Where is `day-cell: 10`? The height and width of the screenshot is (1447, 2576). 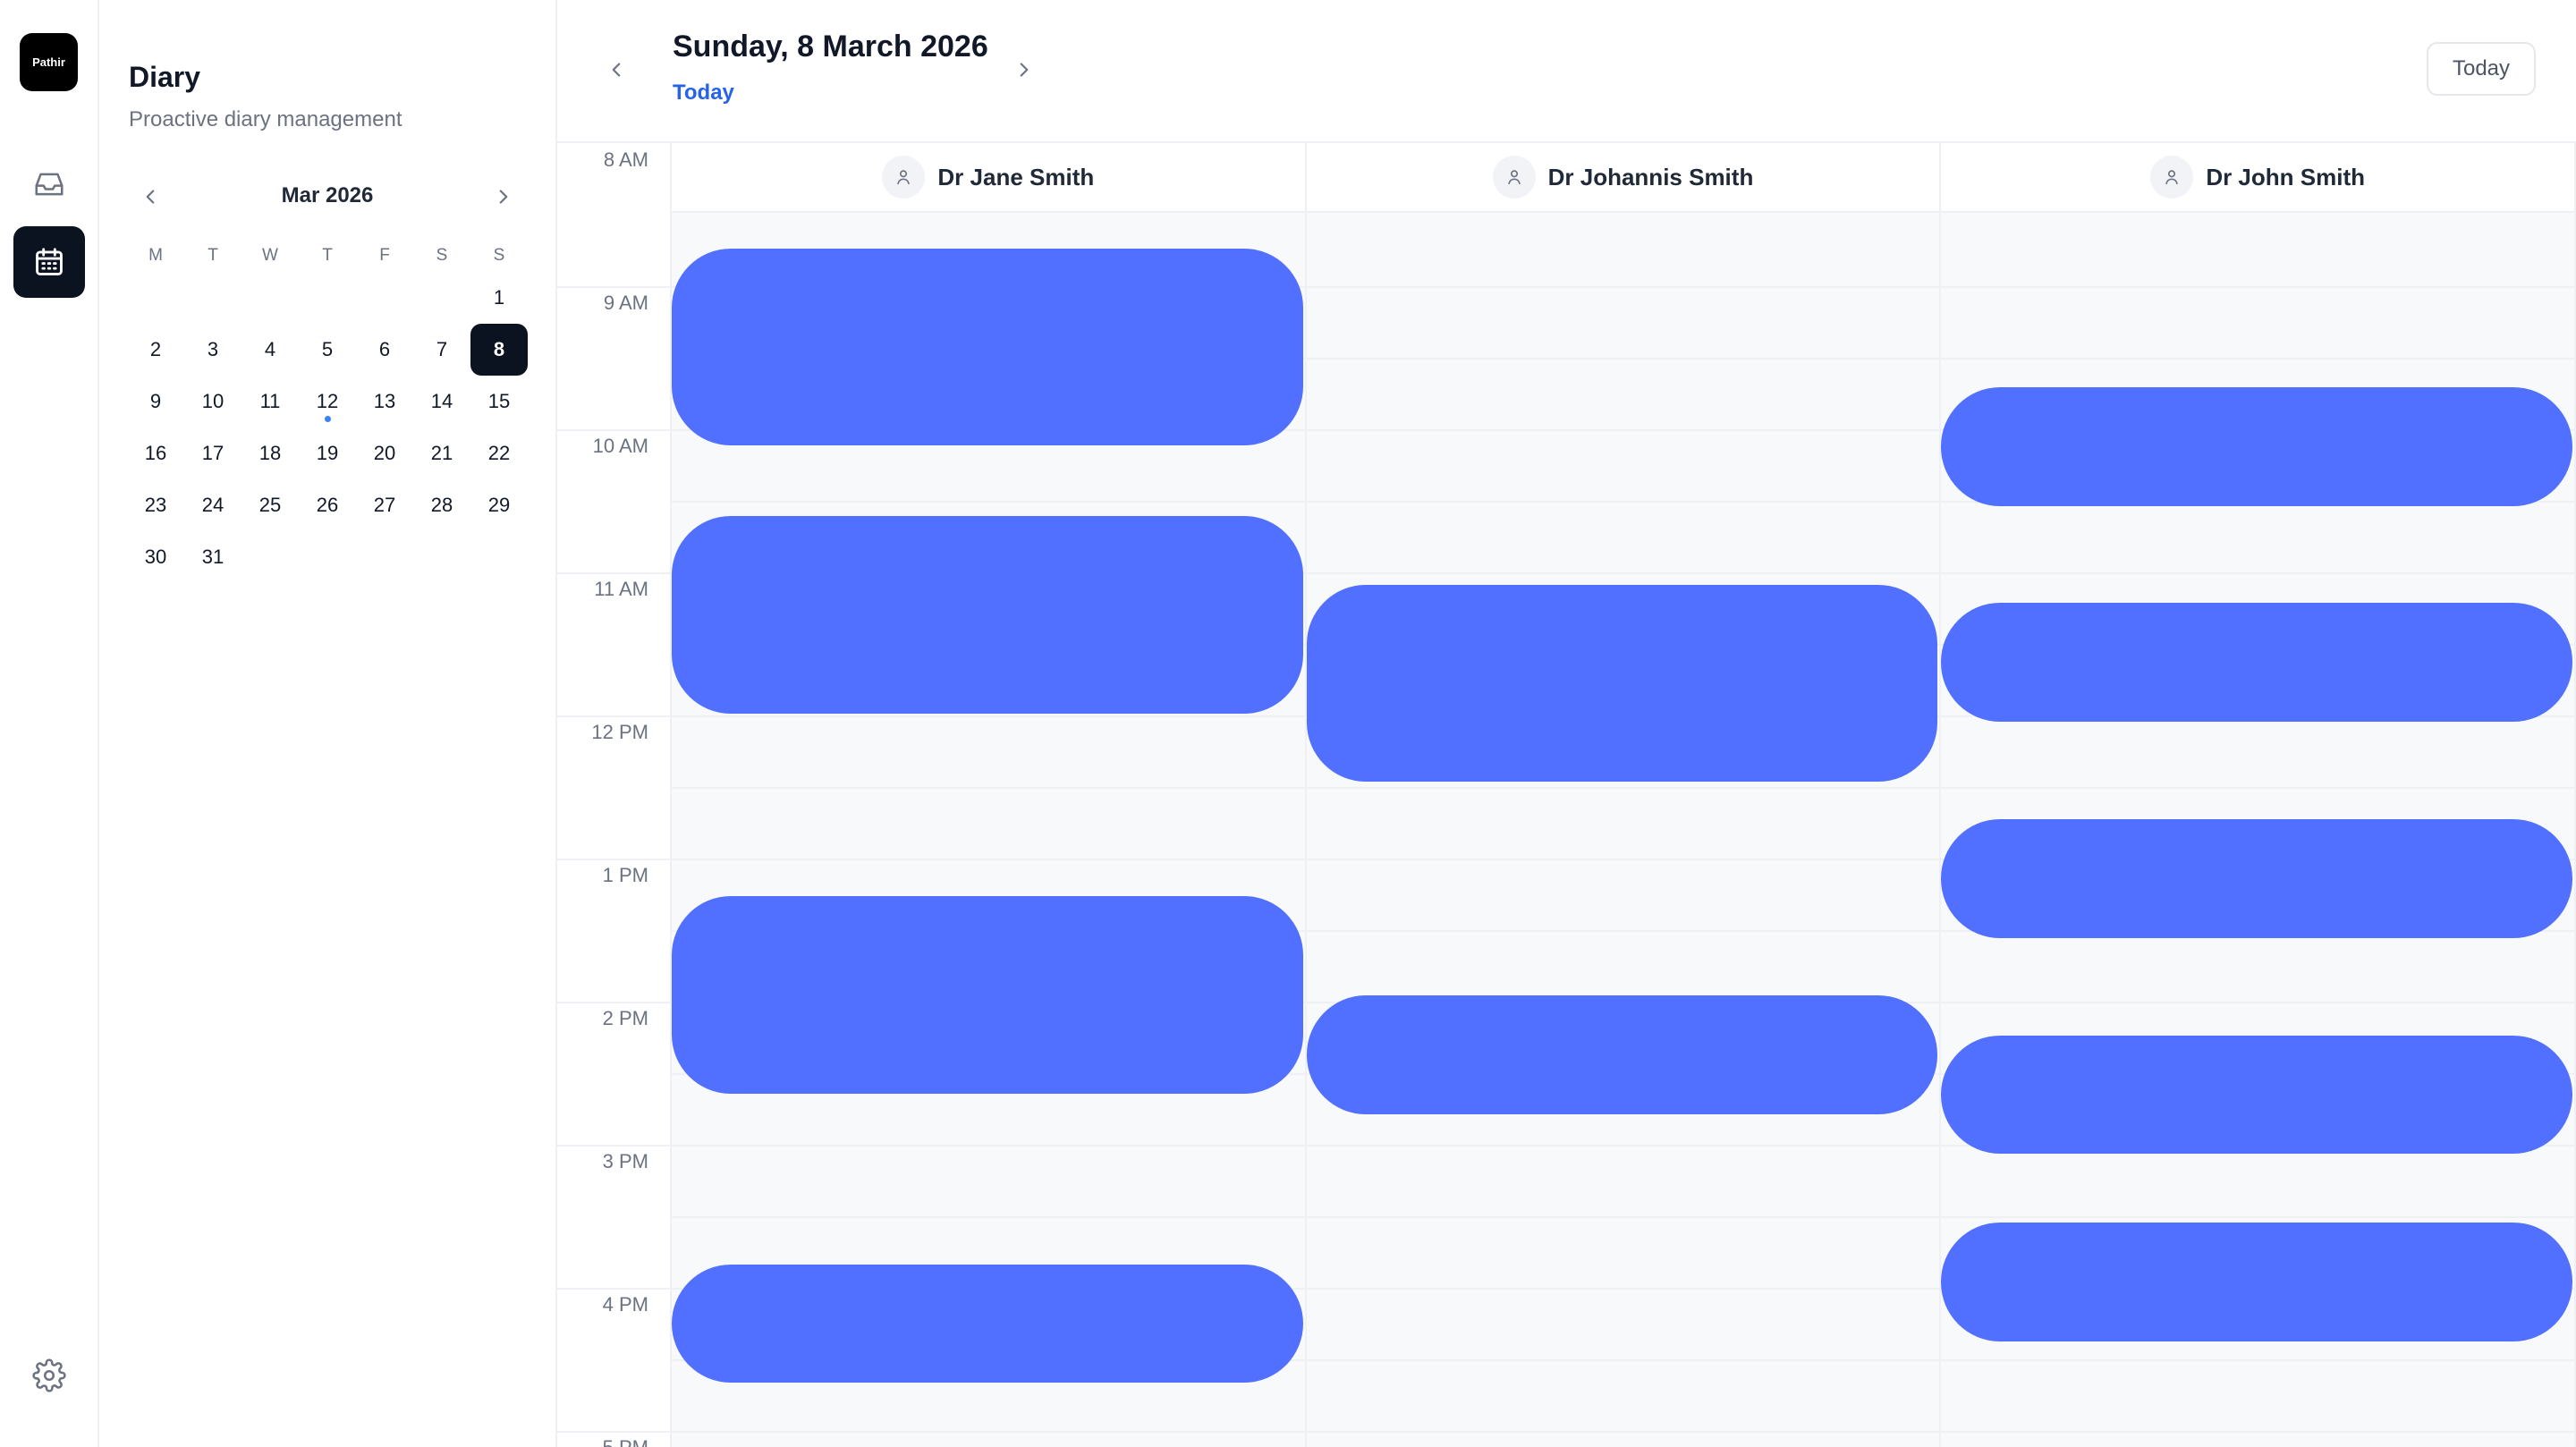 day-cell: 10 is located at coordinates (213, 401).